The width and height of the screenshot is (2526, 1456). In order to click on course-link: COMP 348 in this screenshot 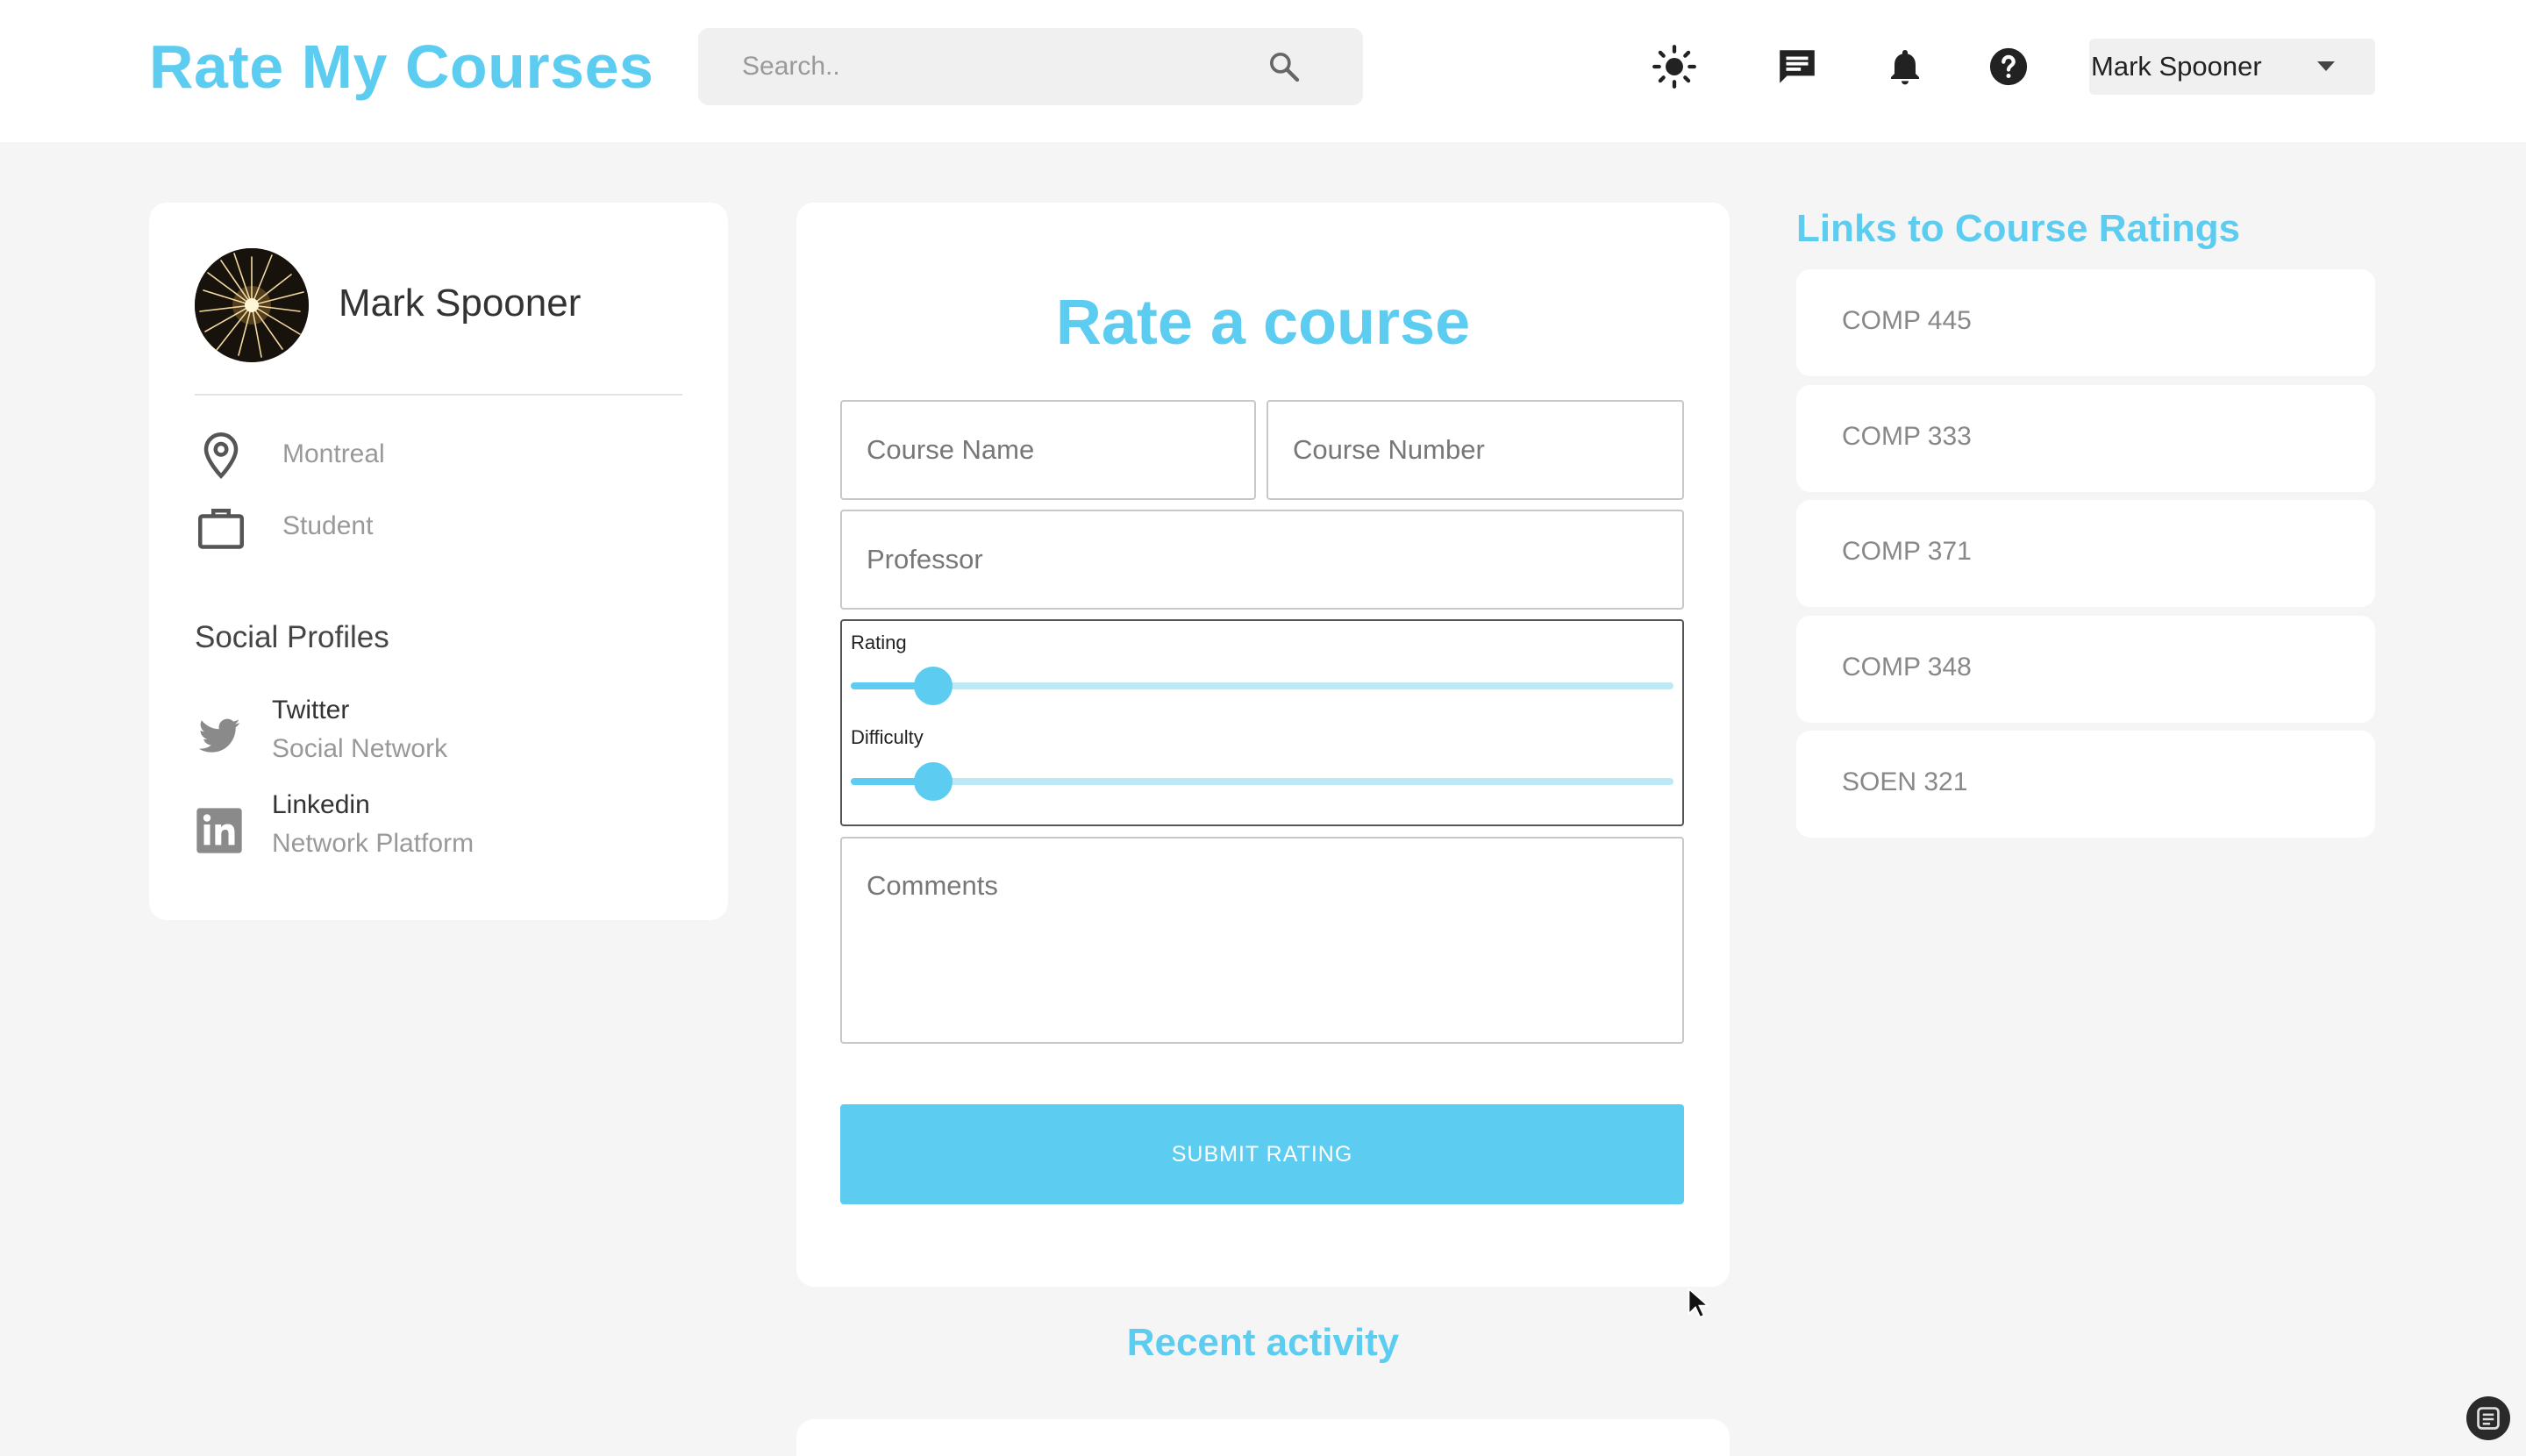, I will do `click(2085, 669)`.